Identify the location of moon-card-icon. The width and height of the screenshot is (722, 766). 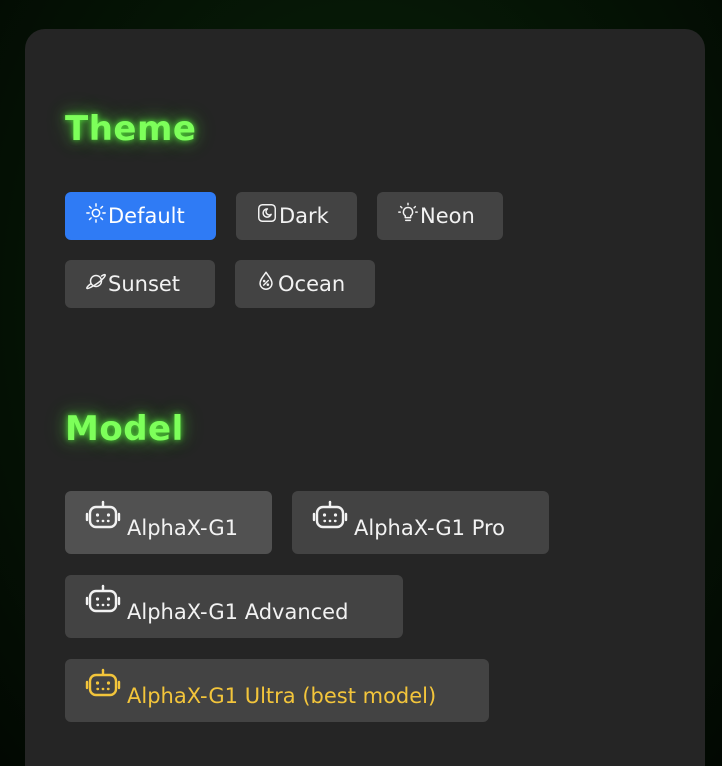
(267, 213).